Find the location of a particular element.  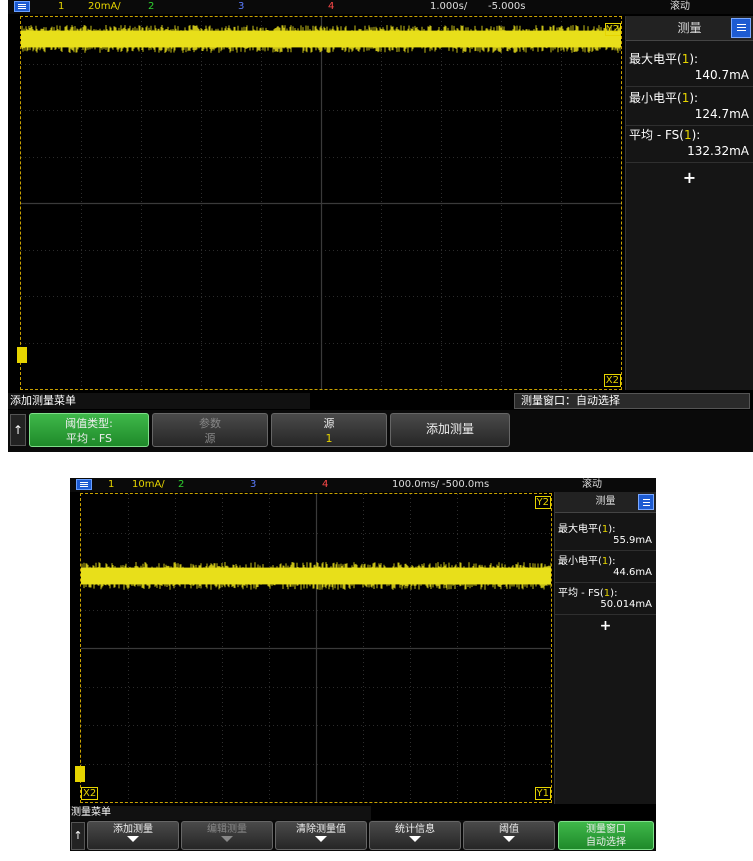

softkey-bar: ↑ 阈值类型: 平均 - FS 参数 源 源 1 添加测量 is located at coordinates (380, 431).